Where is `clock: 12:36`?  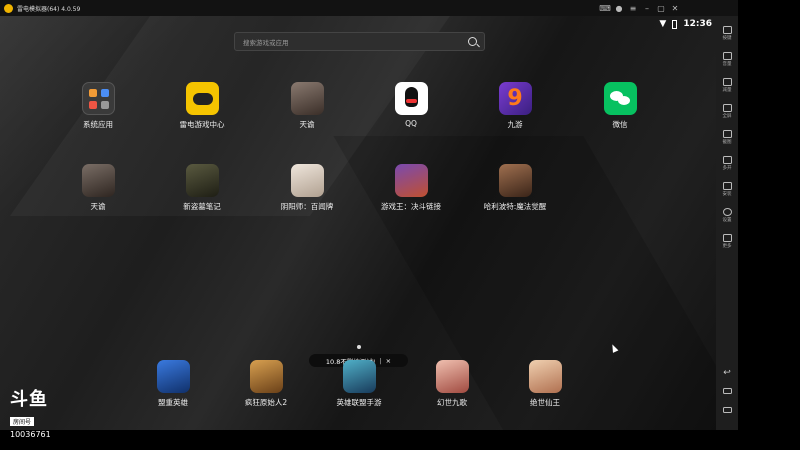
clock: 12:36 is located at coordinates (697, 24).